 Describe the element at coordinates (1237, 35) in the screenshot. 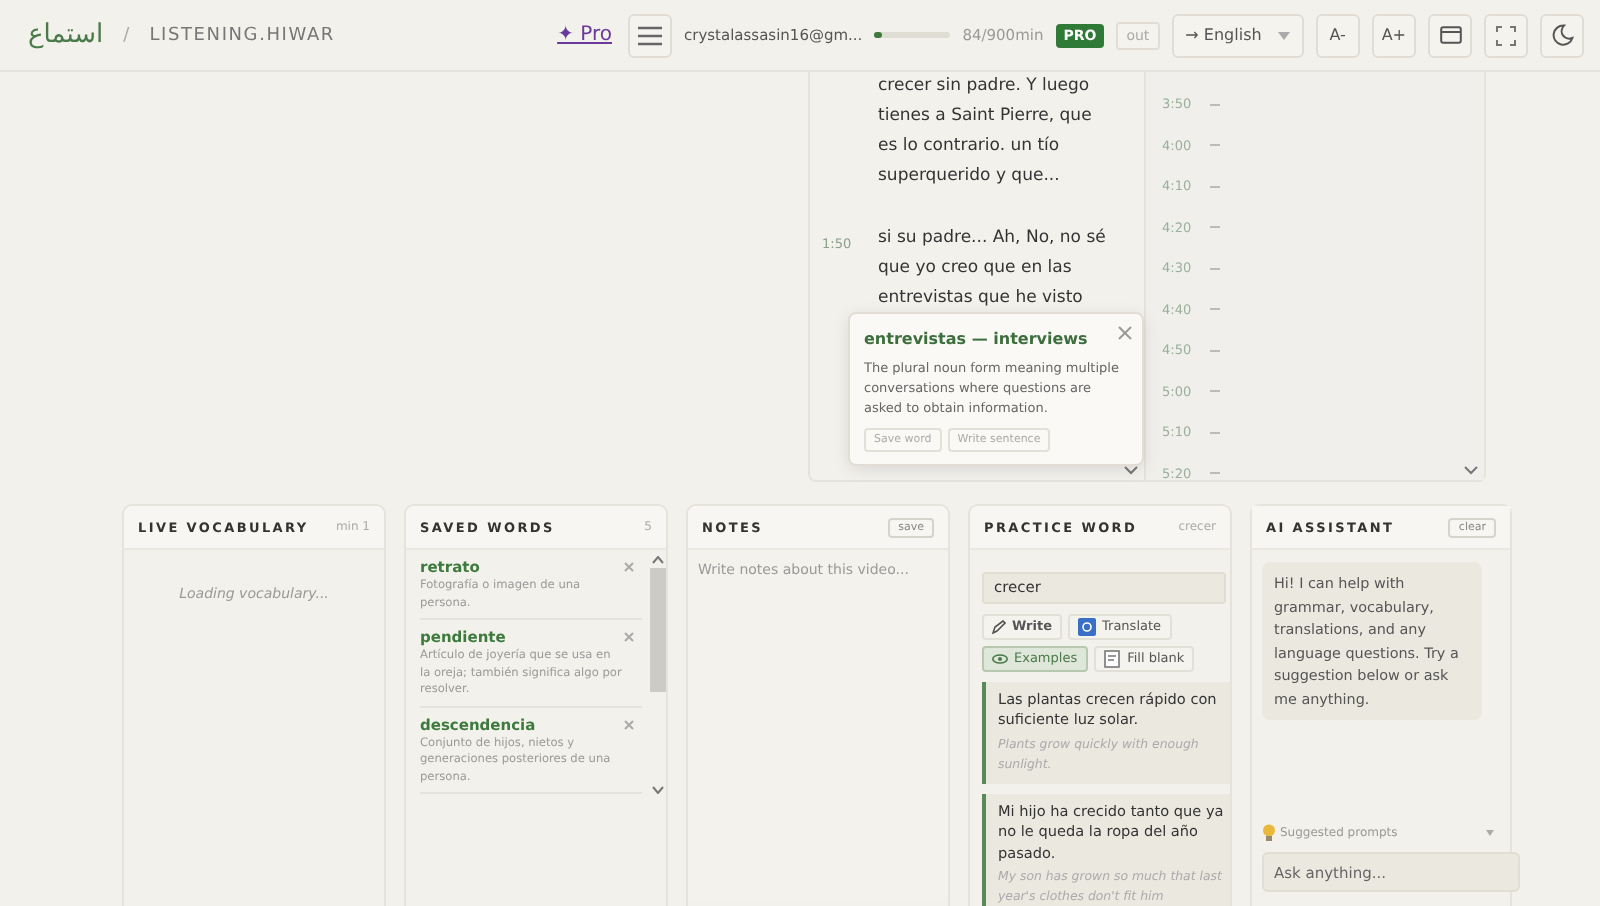

I see `language-select: → English` at that location.